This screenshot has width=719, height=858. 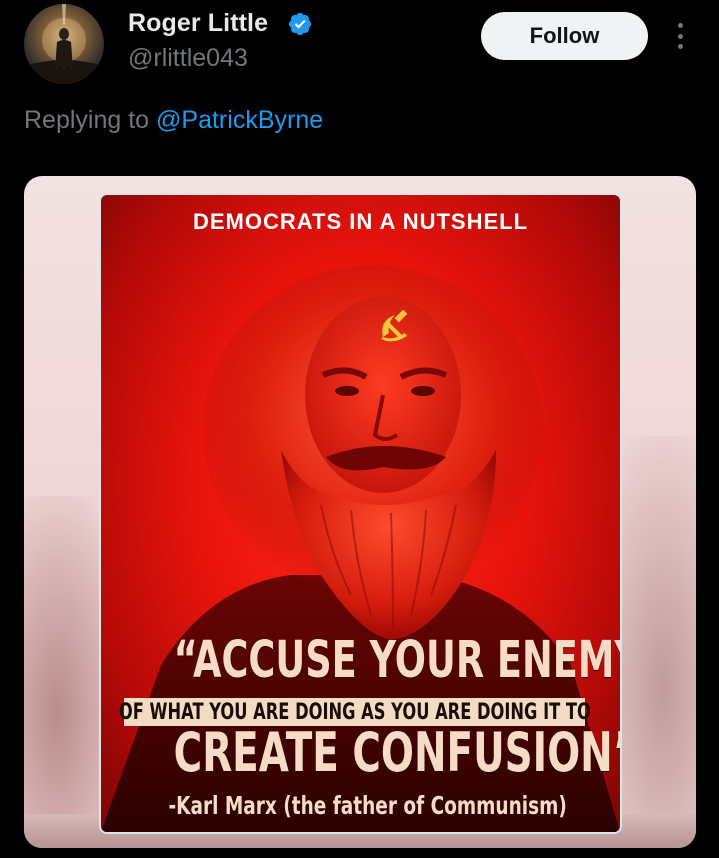 I want to click on verified-badge-icon, so click(x=300, y=24).